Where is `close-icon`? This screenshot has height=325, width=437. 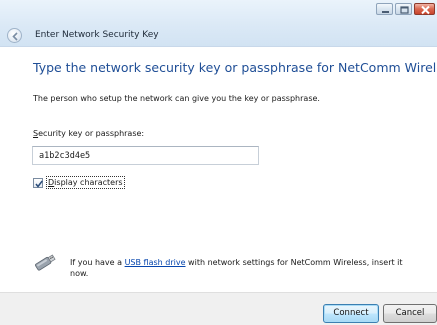
close-icon is located at coordinates (425, 10).